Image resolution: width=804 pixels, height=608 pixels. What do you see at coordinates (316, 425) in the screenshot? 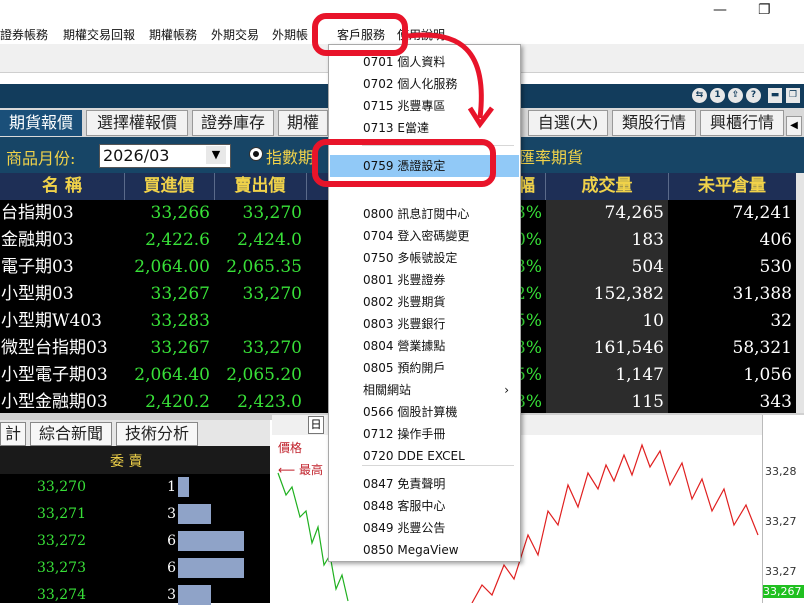
I see `chart-day-button: 日` at bounding box center [316, 425].